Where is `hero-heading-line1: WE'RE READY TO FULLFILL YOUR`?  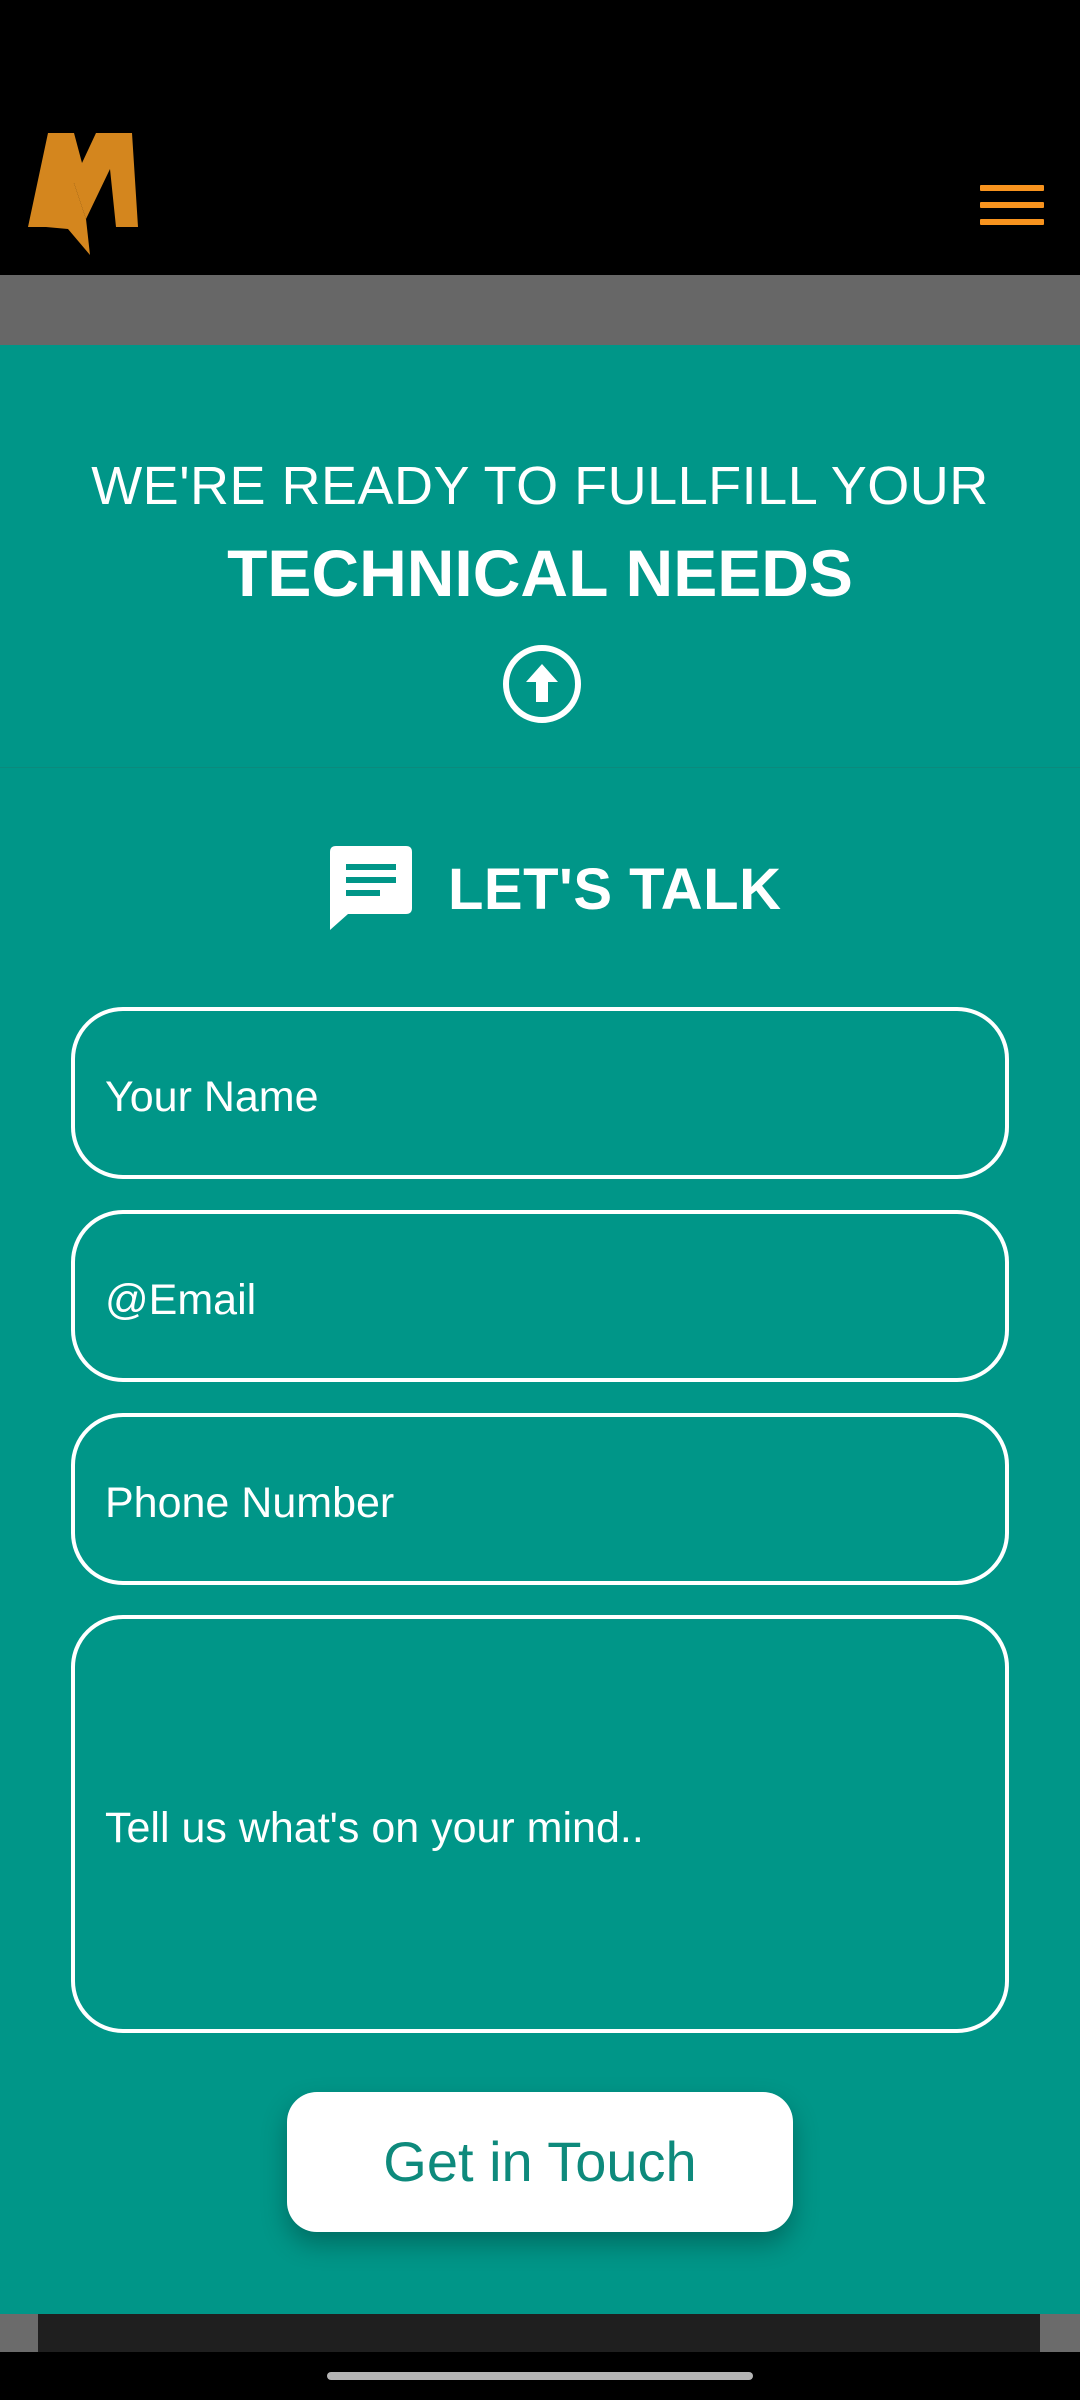
hero-heading-line1: WE'RE READY TO FULLFILL YOUR is located at coordinates (540, 486).